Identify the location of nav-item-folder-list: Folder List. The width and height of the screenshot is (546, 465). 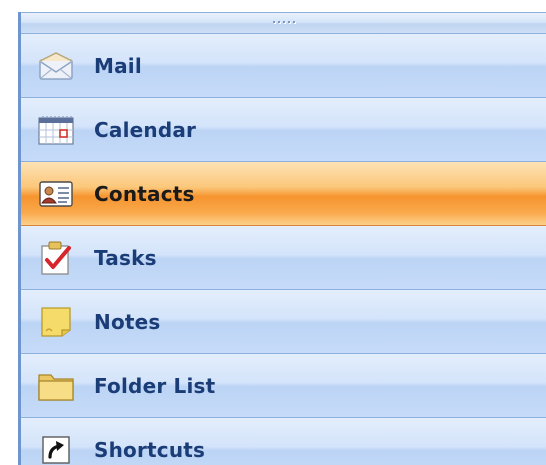
(283, 386).